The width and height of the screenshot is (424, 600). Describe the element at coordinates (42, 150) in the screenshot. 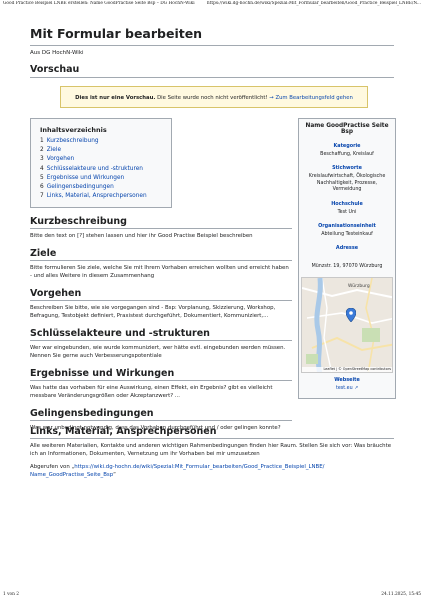

I see `toc-item-number: 2` at that location.